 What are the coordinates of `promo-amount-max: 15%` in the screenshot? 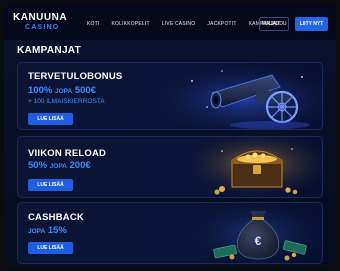 It's located at (57, 230).